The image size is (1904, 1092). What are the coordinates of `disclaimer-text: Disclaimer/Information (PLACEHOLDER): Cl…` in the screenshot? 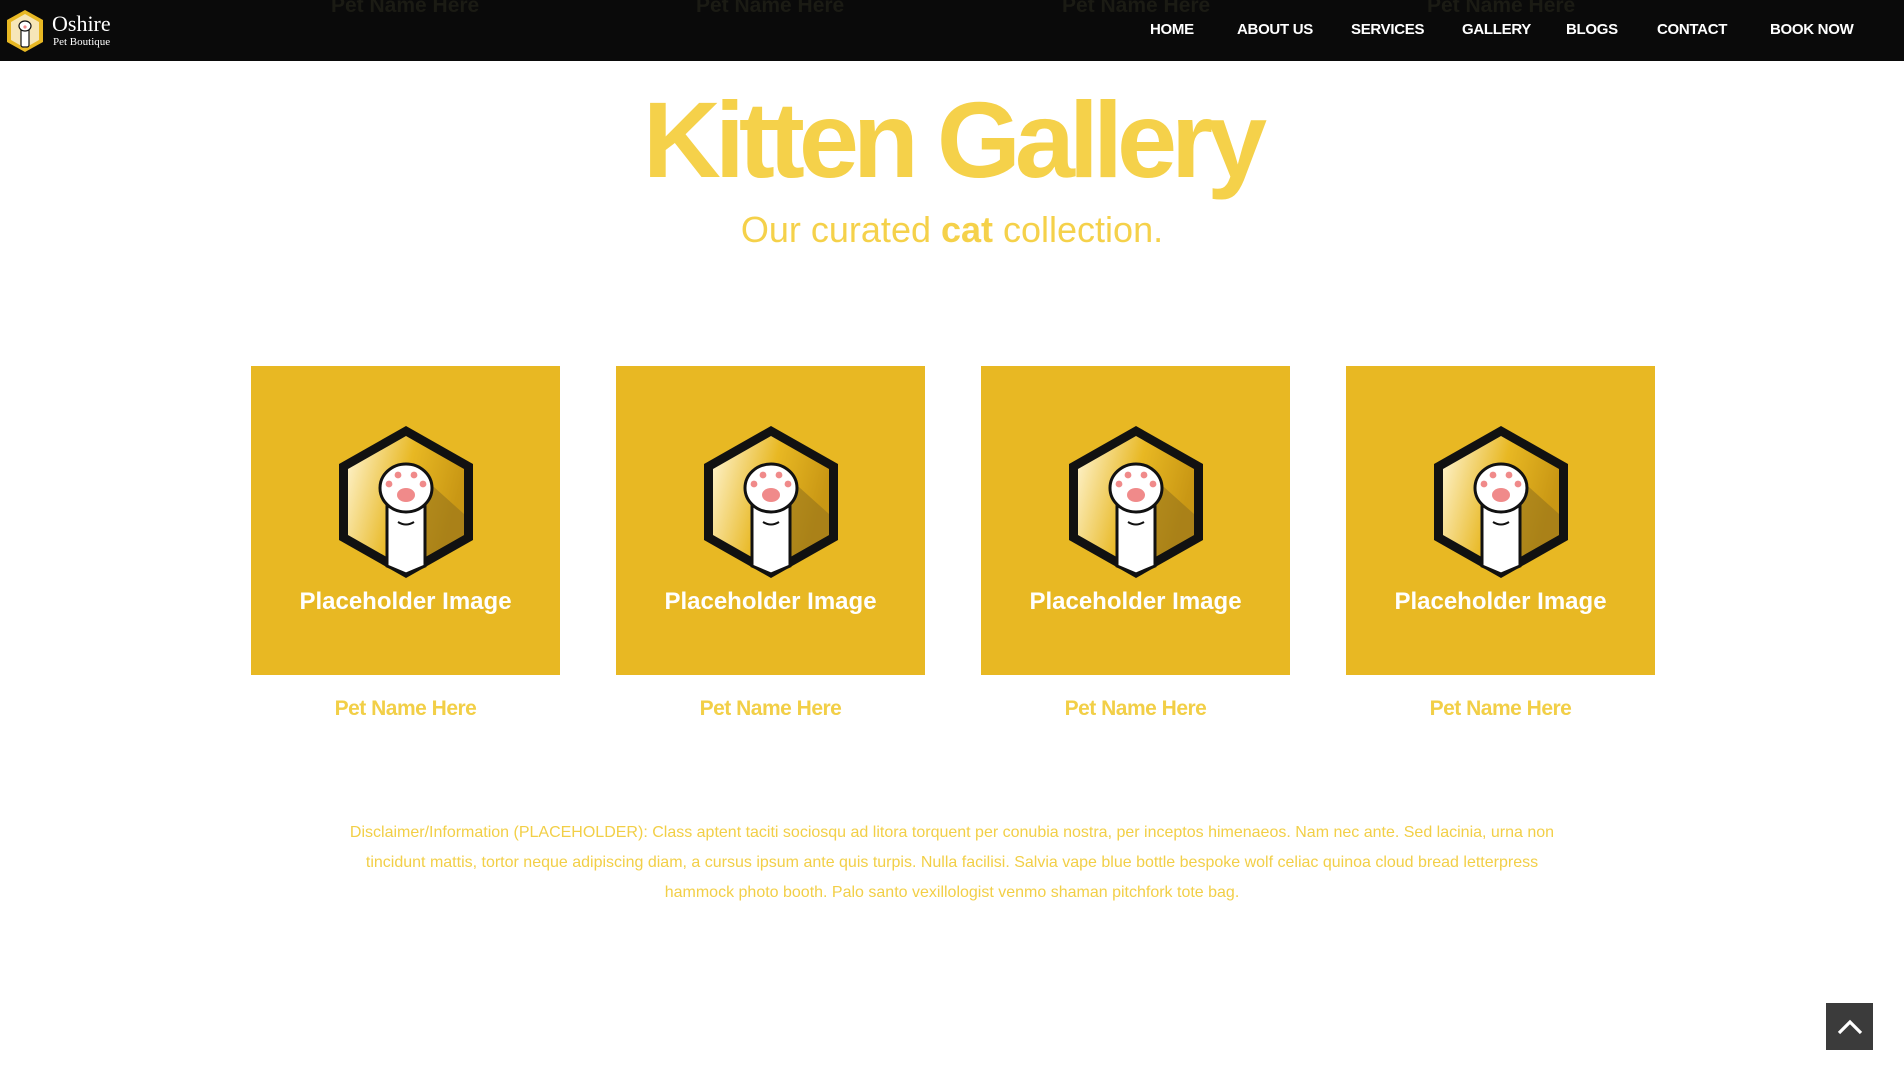 It's located at (952, 862).